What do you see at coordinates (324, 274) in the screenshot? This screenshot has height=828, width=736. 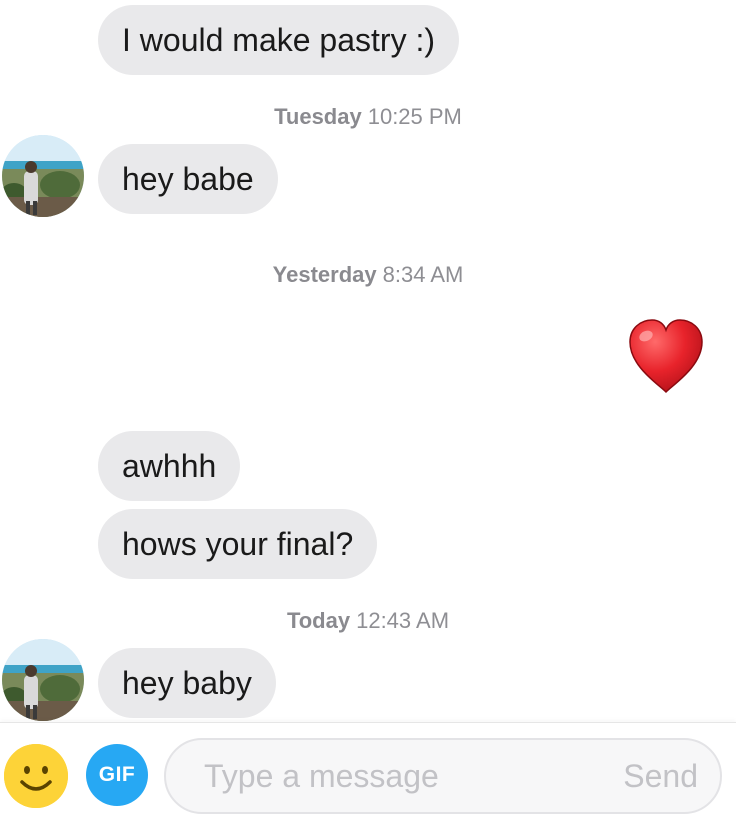 I see `timestamp-day: Yesterday` at bounding box center [324, 274].